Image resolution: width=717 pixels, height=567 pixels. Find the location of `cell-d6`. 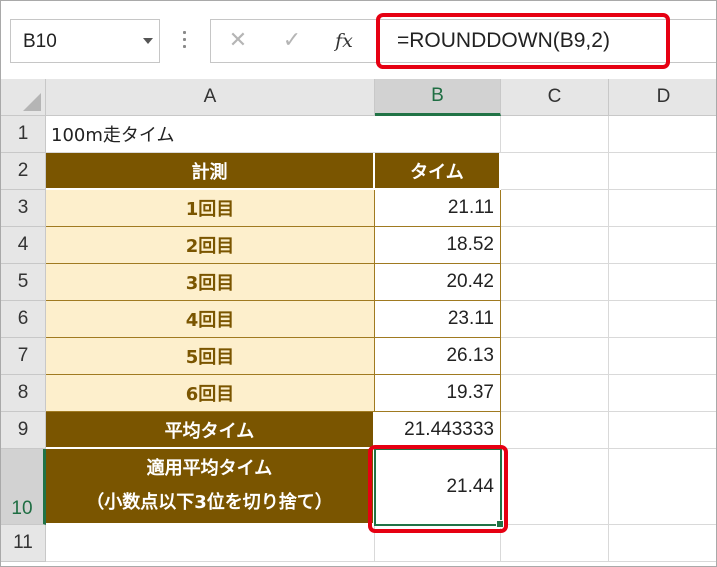

cell-d6 is located at coordinates (662, 319).